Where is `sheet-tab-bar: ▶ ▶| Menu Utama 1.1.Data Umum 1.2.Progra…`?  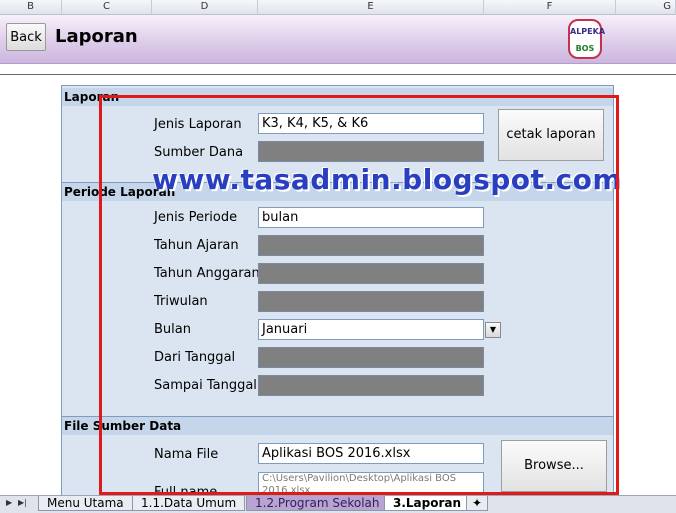 sheet-tab-bar: ▶ ▶| Menu Utama 1.1.Data Umum 1.2.Progra… is located at coordinates (338, 504).